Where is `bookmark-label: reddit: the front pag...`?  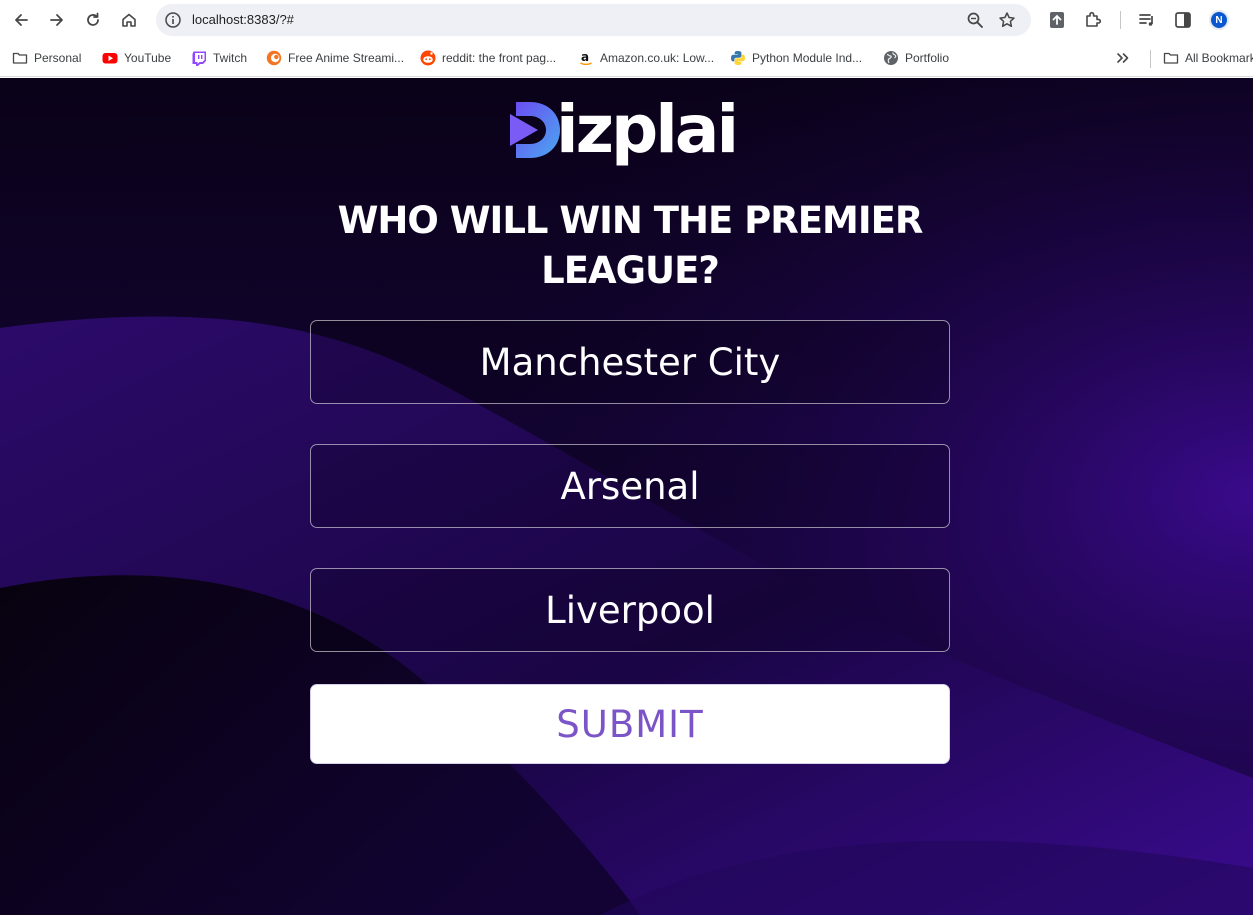
bookmark-label: reddit: the front pag... is located at coordinates (499, 58).